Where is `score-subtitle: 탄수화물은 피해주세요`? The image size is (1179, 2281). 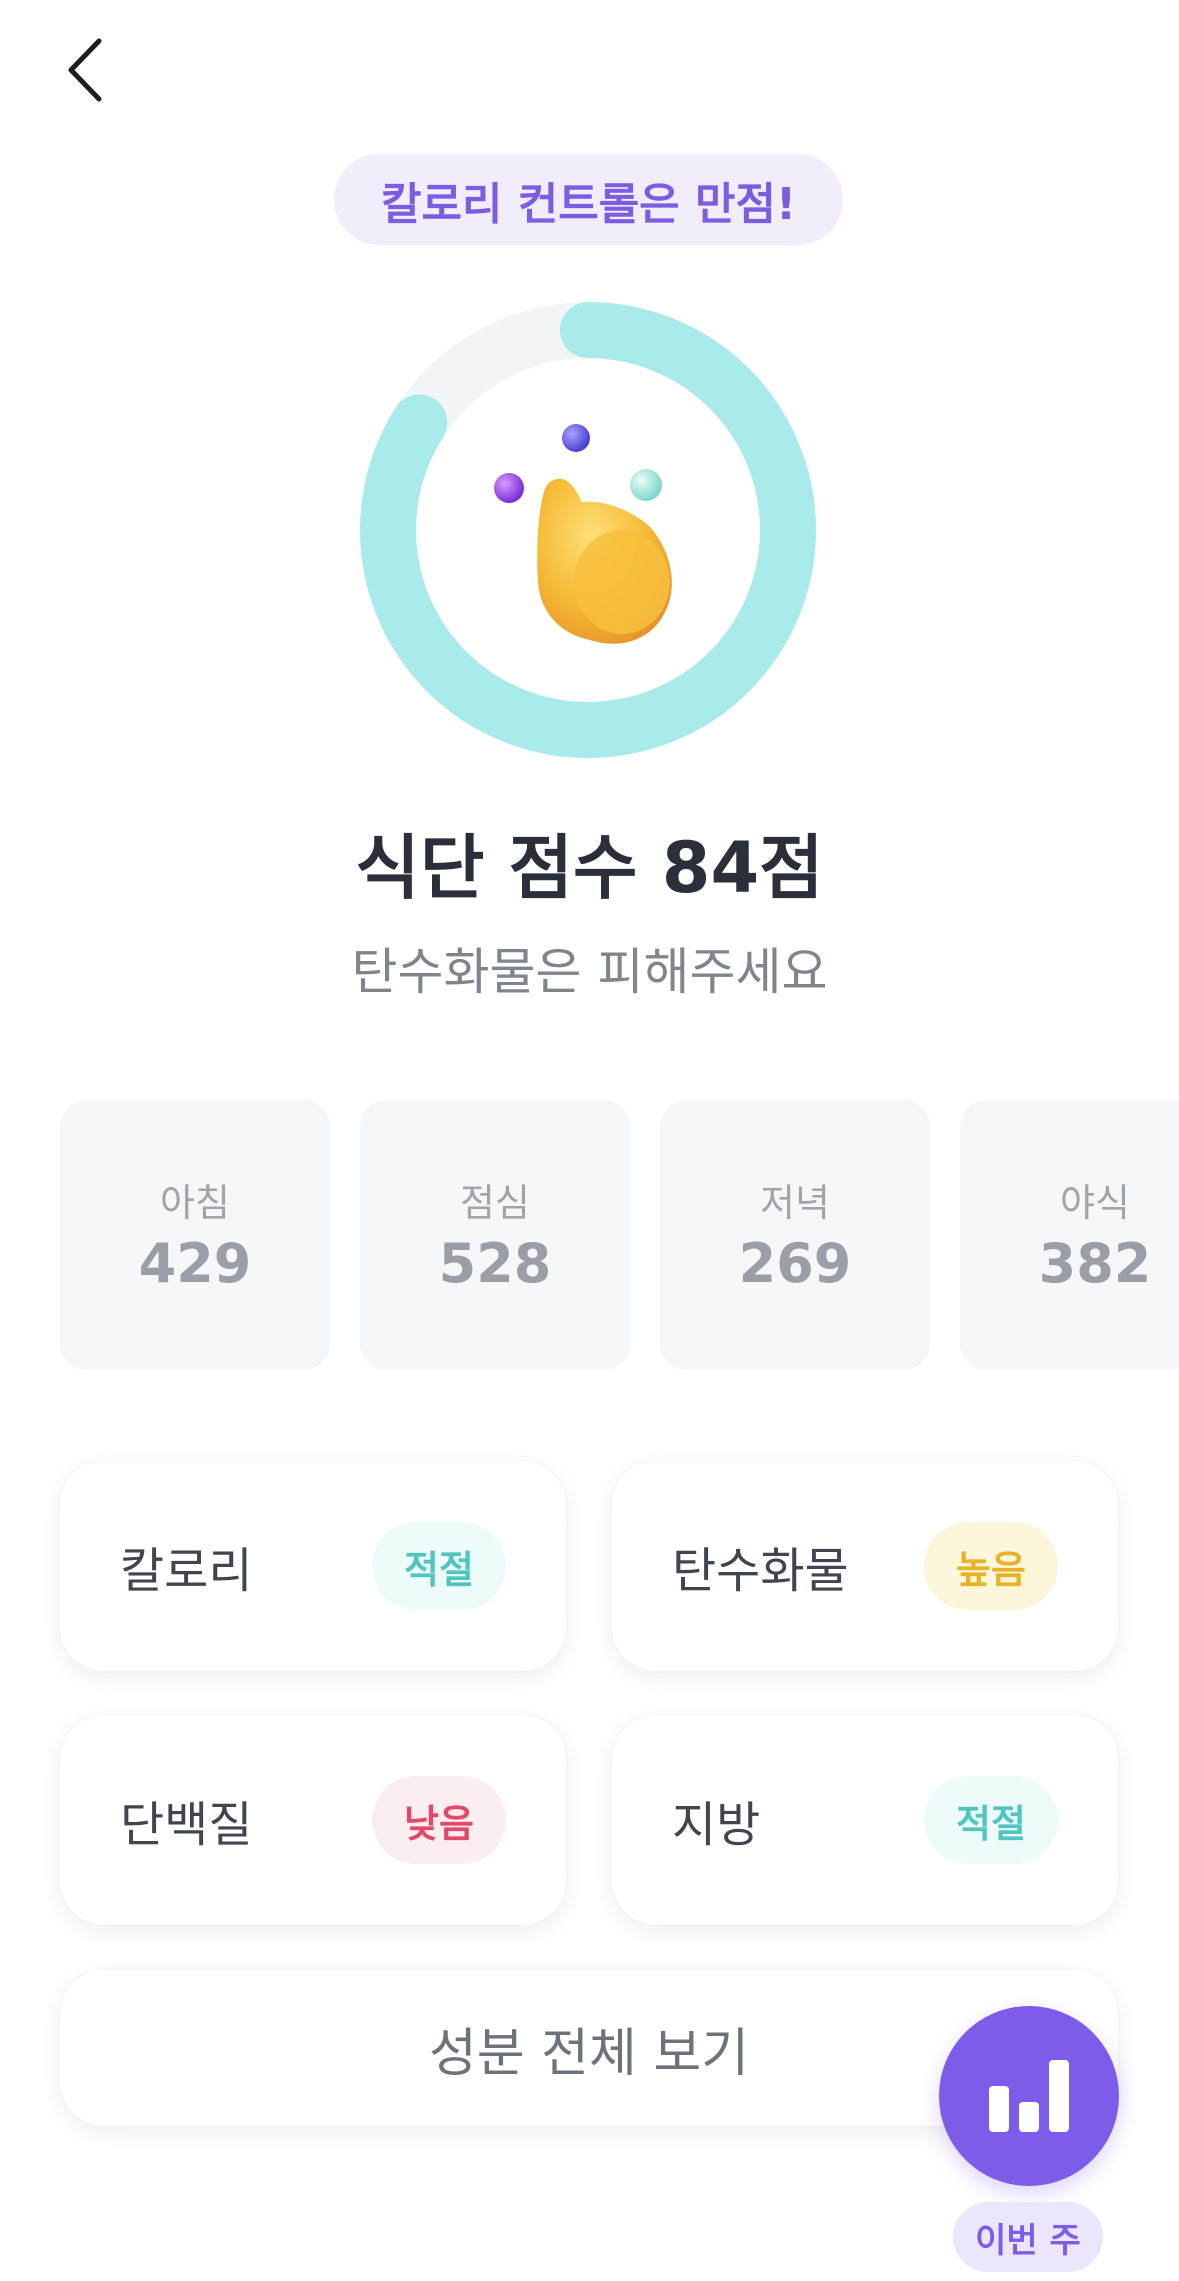 score-subtitle: 탄수화물은 피해주세요 is located at coordinates (589, 972).